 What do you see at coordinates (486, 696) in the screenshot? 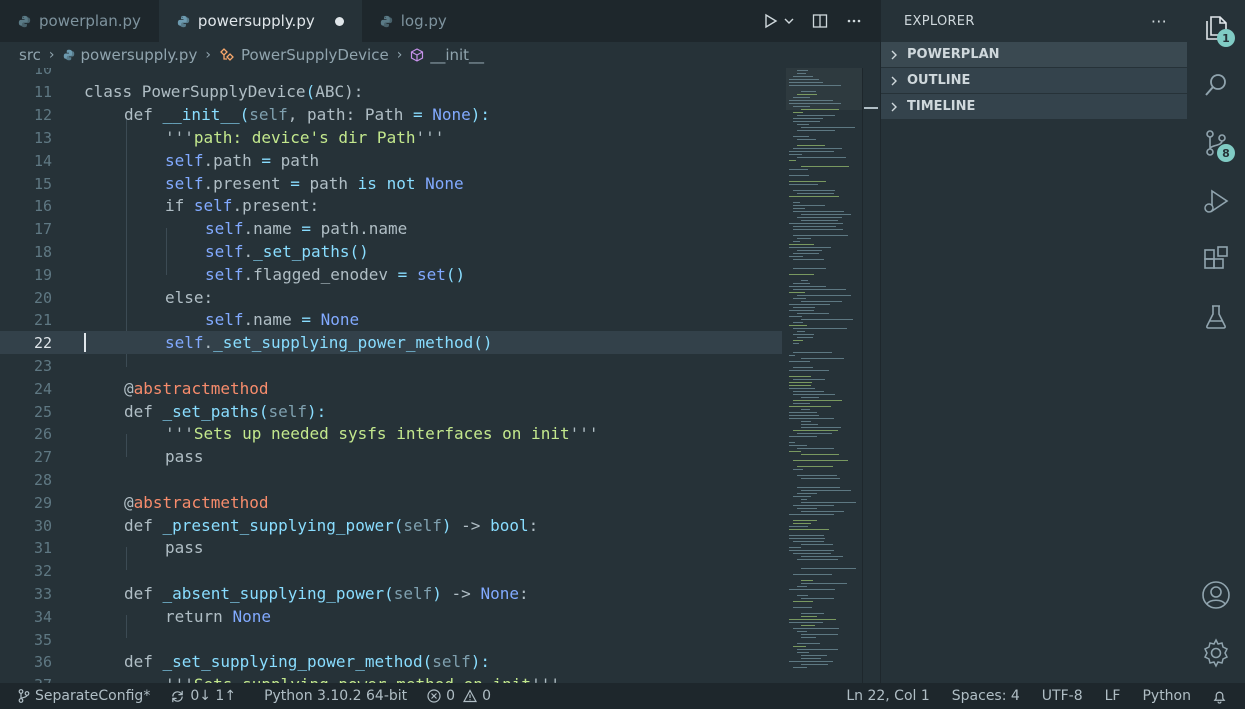
I see `warning-count: 0` at bounding box center [486, 696].